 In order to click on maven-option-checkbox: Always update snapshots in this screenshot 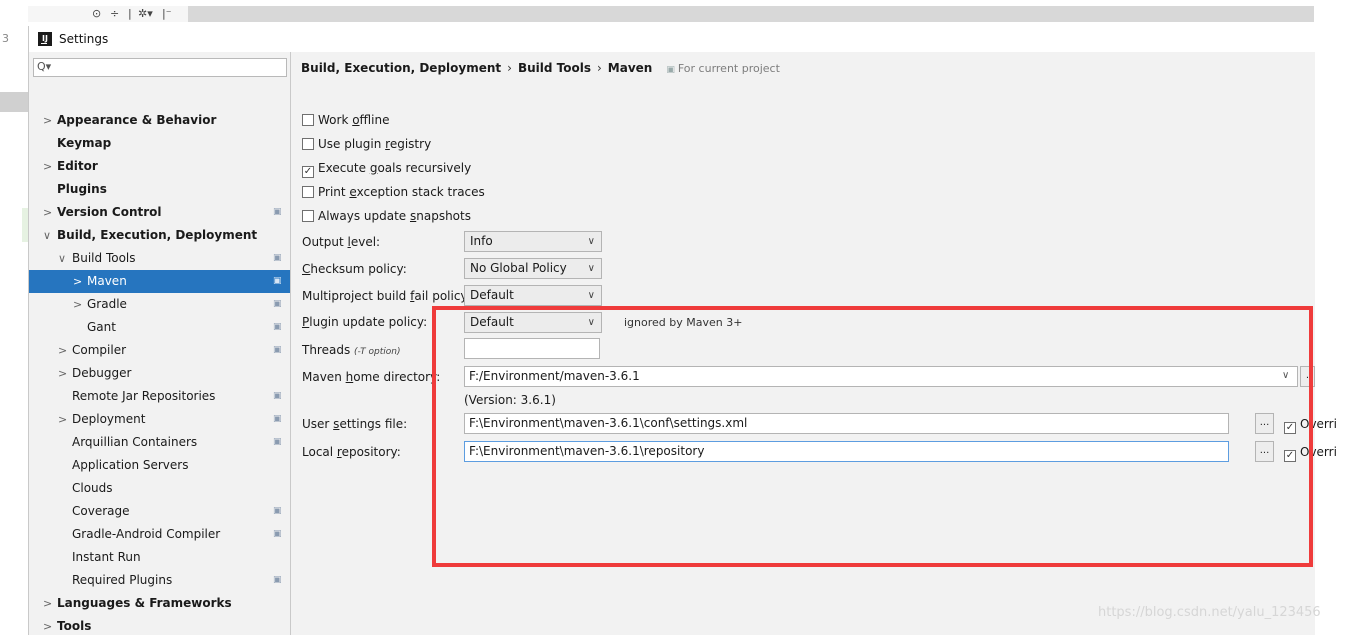, I will do `click(386, 216)`.